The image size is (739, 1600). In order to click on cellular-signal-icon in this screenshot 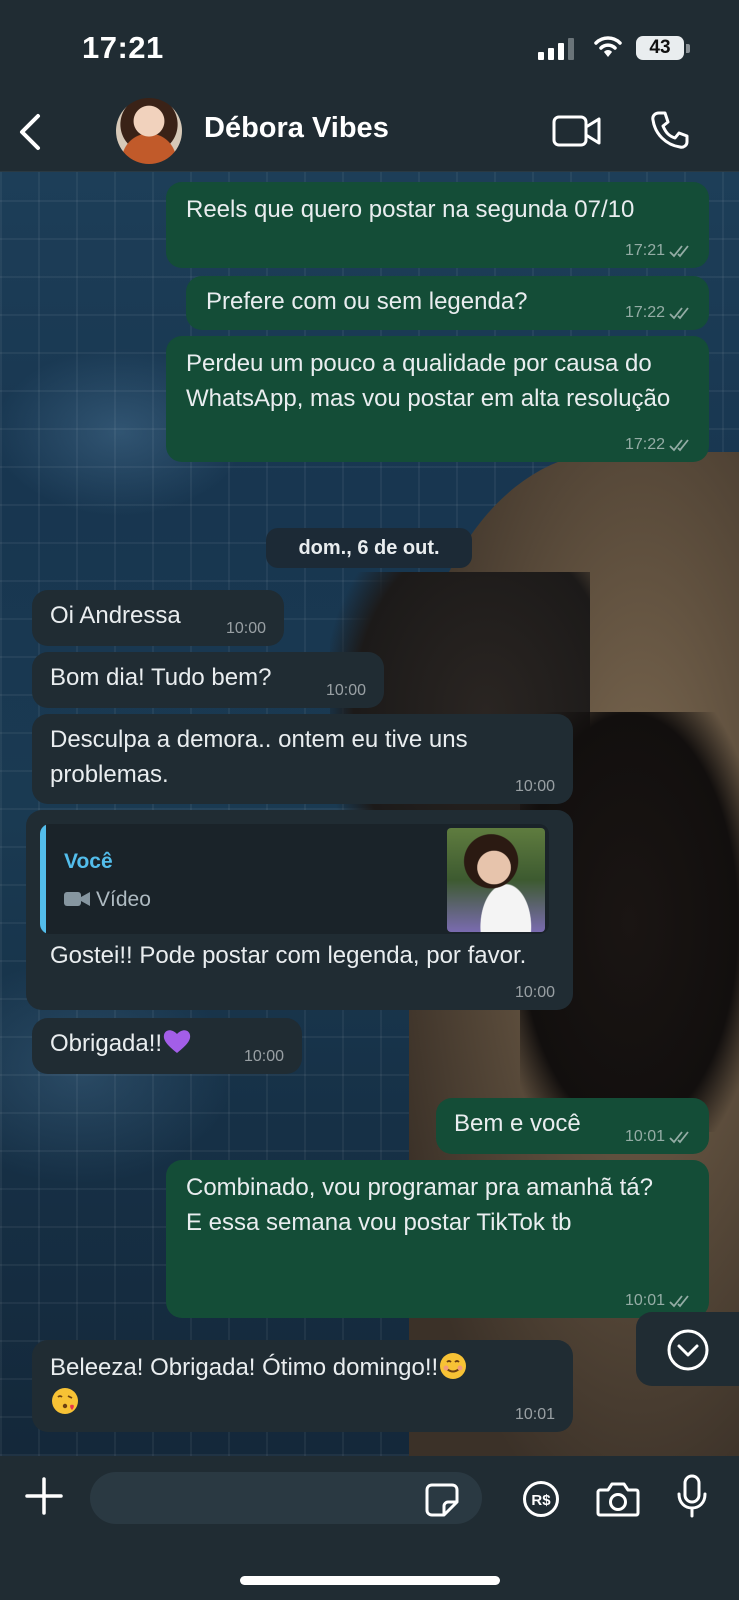, I will do `click(556, 49)`.